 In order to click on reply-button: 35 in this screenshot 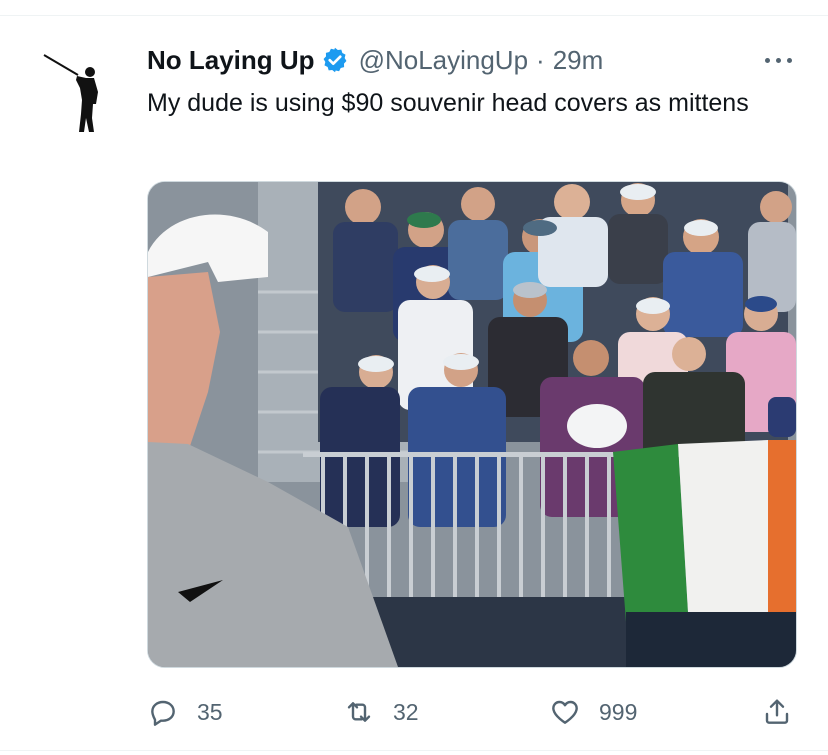, I will do `click(185, 712)`.